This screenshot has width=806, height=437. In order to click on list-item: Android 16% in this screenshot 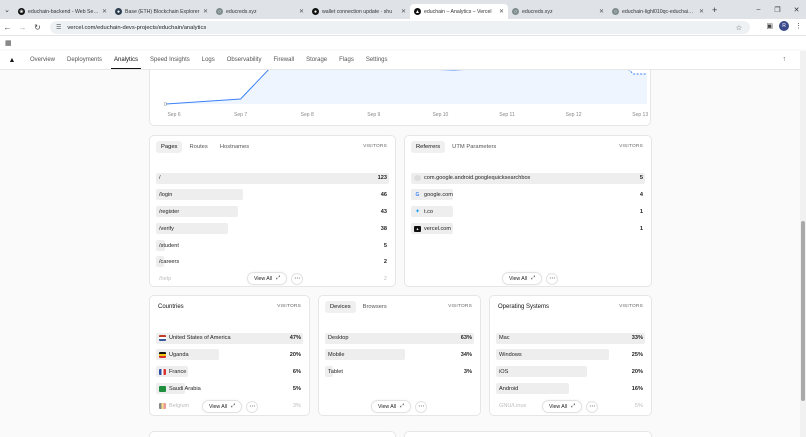, I will do `click(569, 388)`.